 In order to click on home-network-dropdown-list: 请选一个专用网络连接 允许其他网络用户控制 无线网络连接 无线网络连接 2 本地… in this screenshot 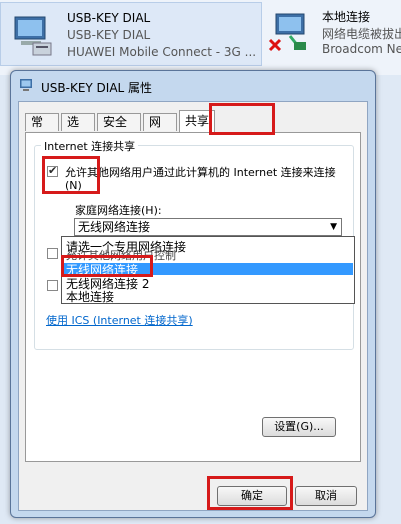, I will do `click(208, 270)`.